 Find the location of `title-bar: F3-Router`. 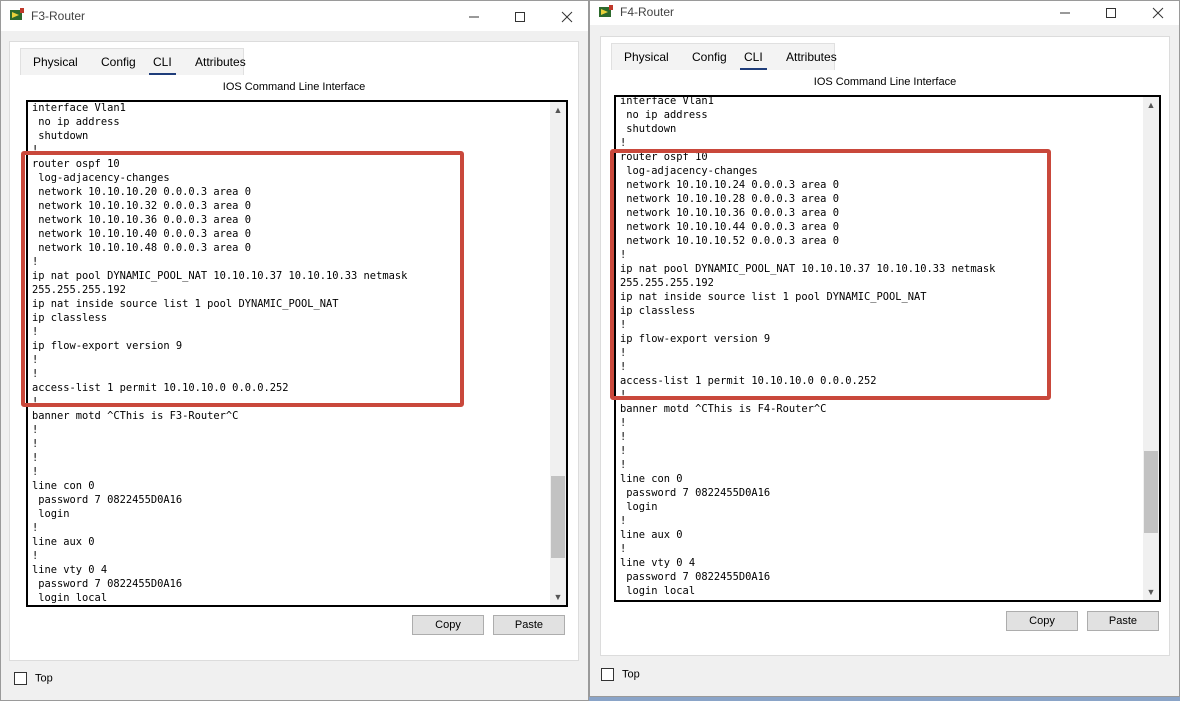

title-bar: F3-Router is located at coordinates (294, 16).